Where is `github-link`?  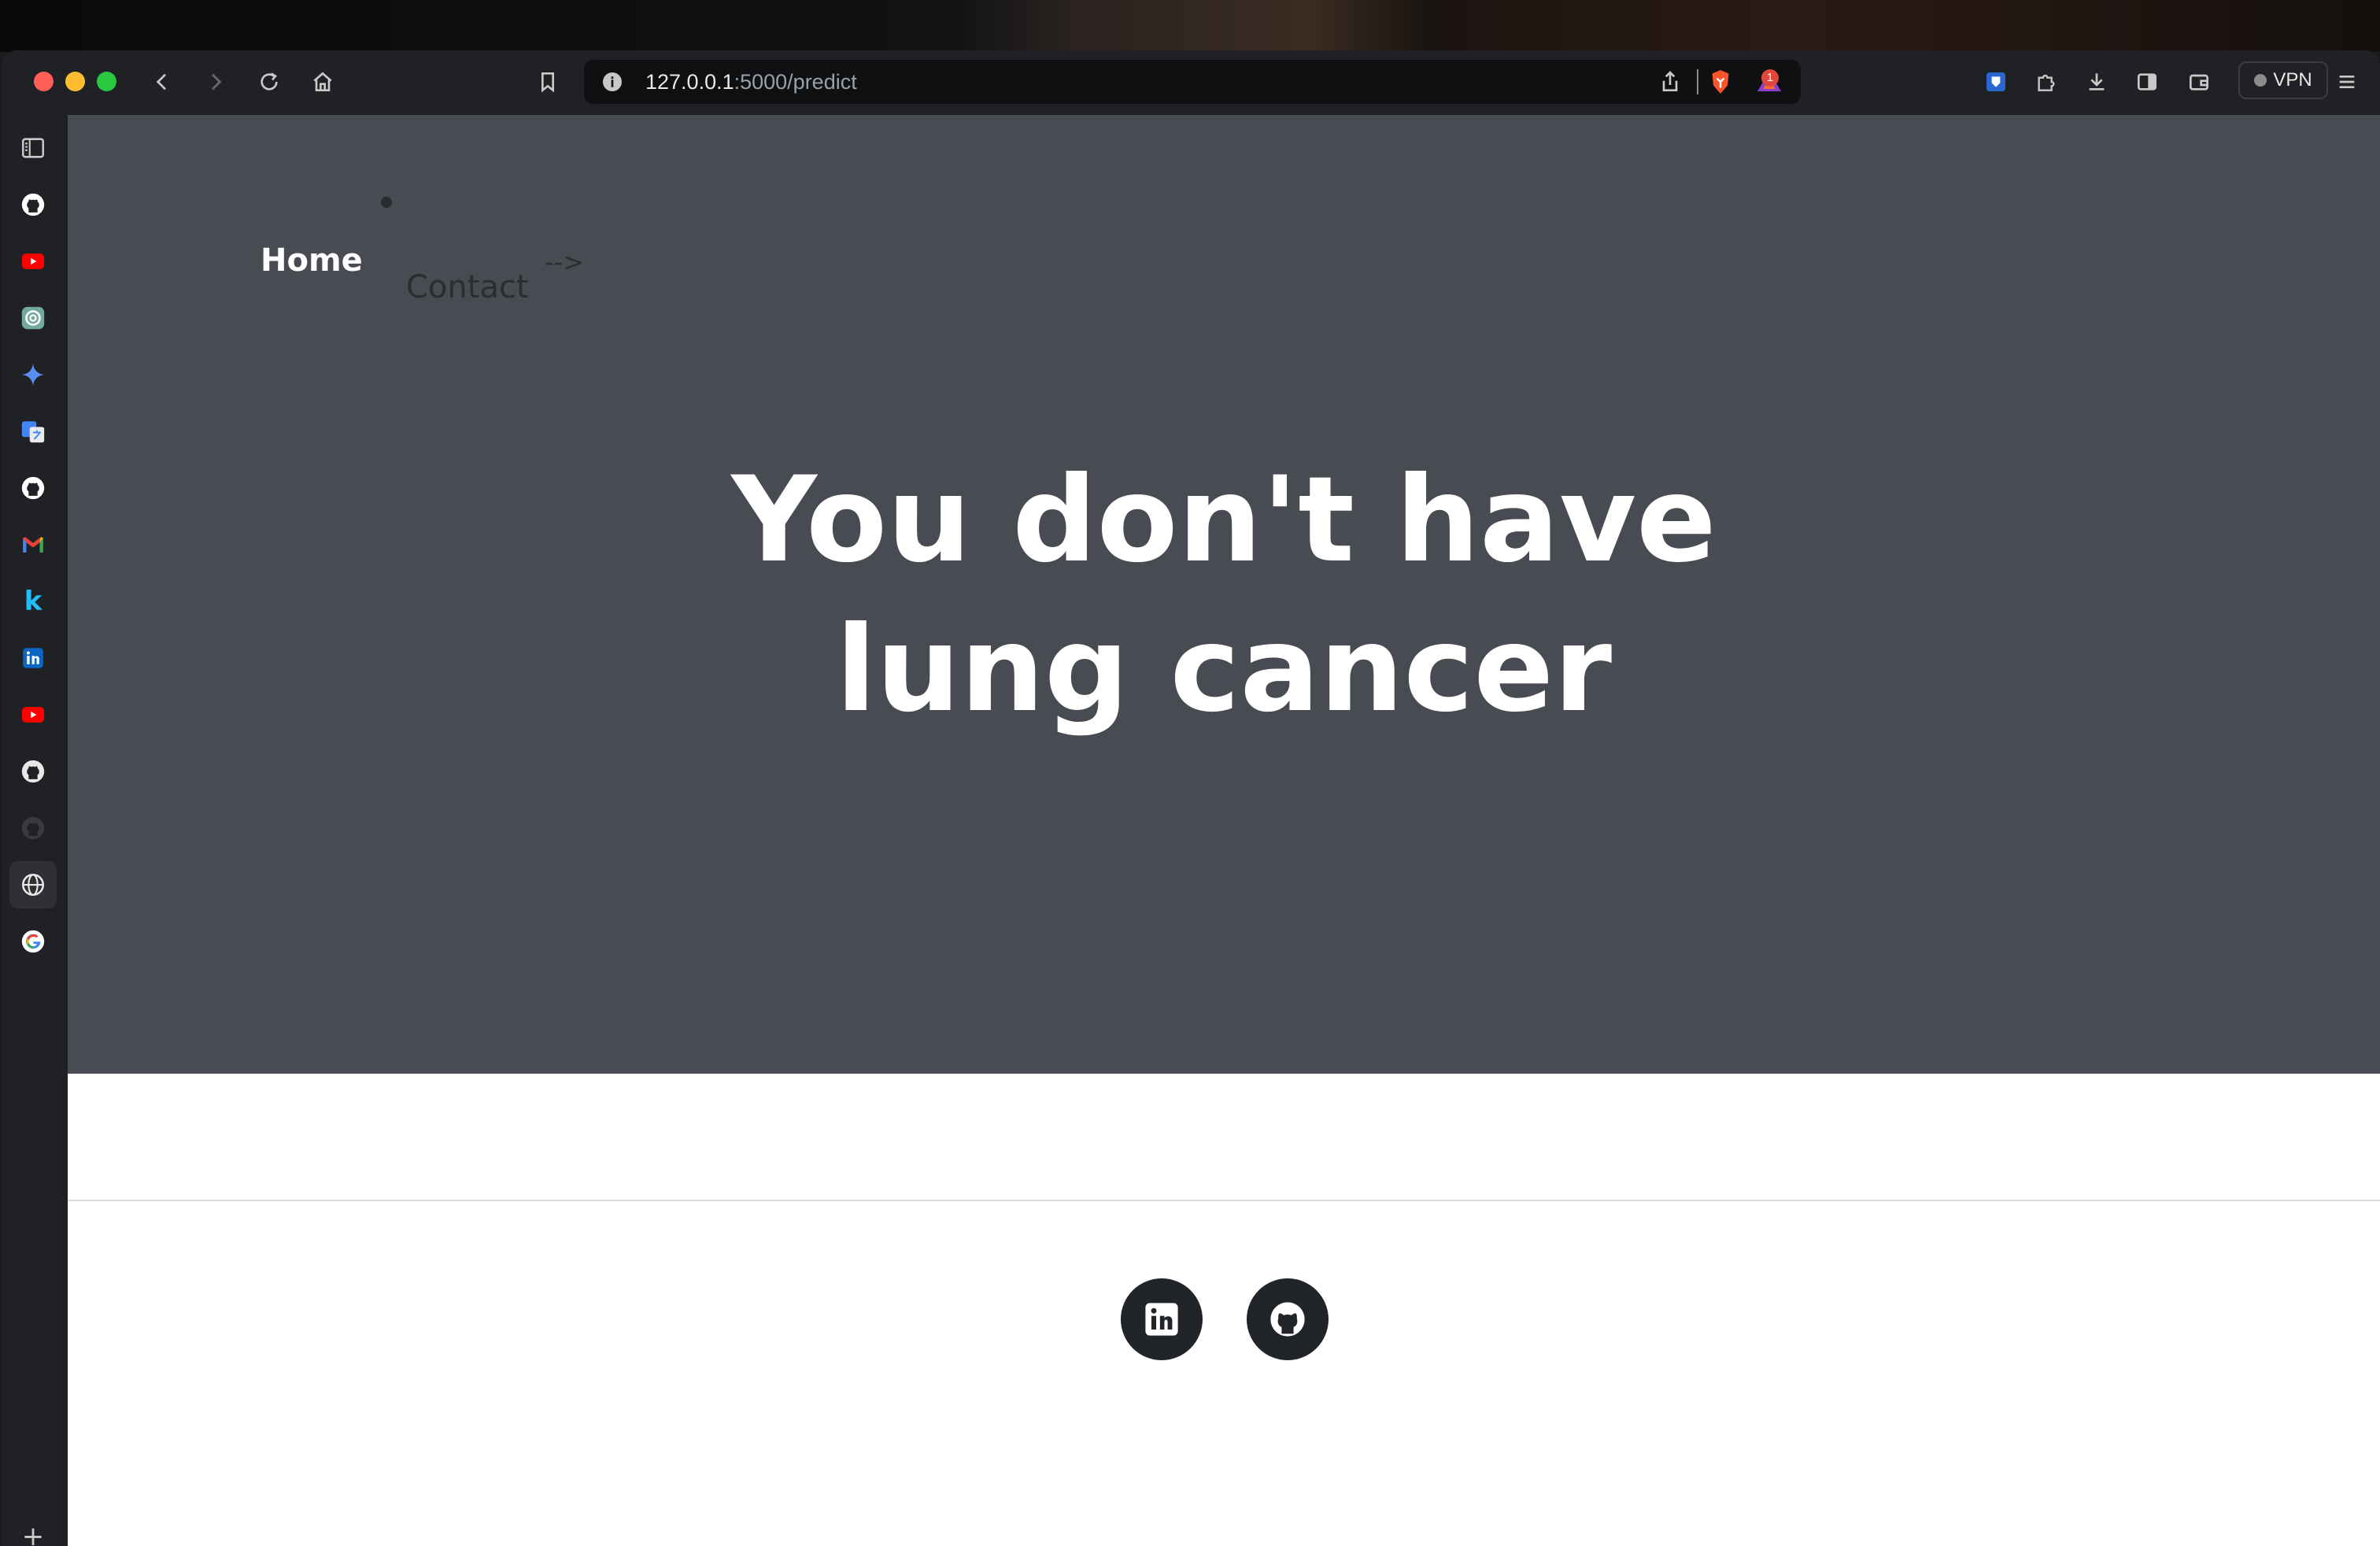 github-link is located at coordinates (1288, 1319).